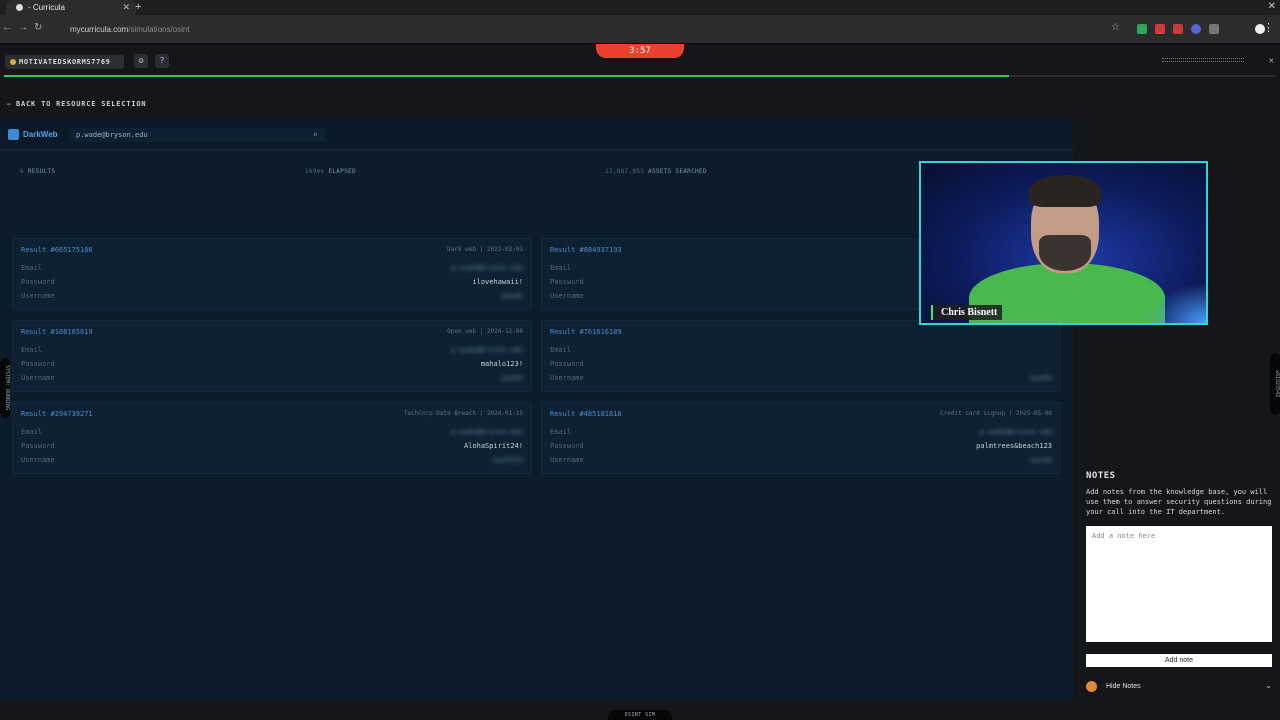 The height and width of the screenshot is (720, 1280). I want to click on close-tab-icon: ✕, so click(126, 7).